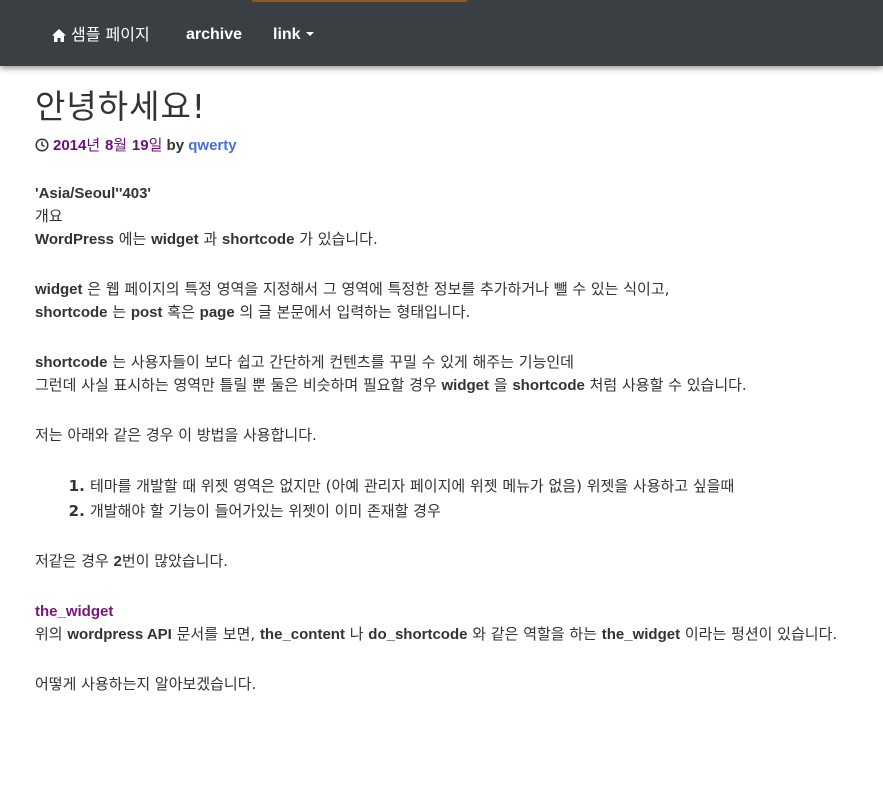 Image resolution: width=883 pixels, height=801 pixels. I want to click on nav-link-label: link, so click(287, 34).